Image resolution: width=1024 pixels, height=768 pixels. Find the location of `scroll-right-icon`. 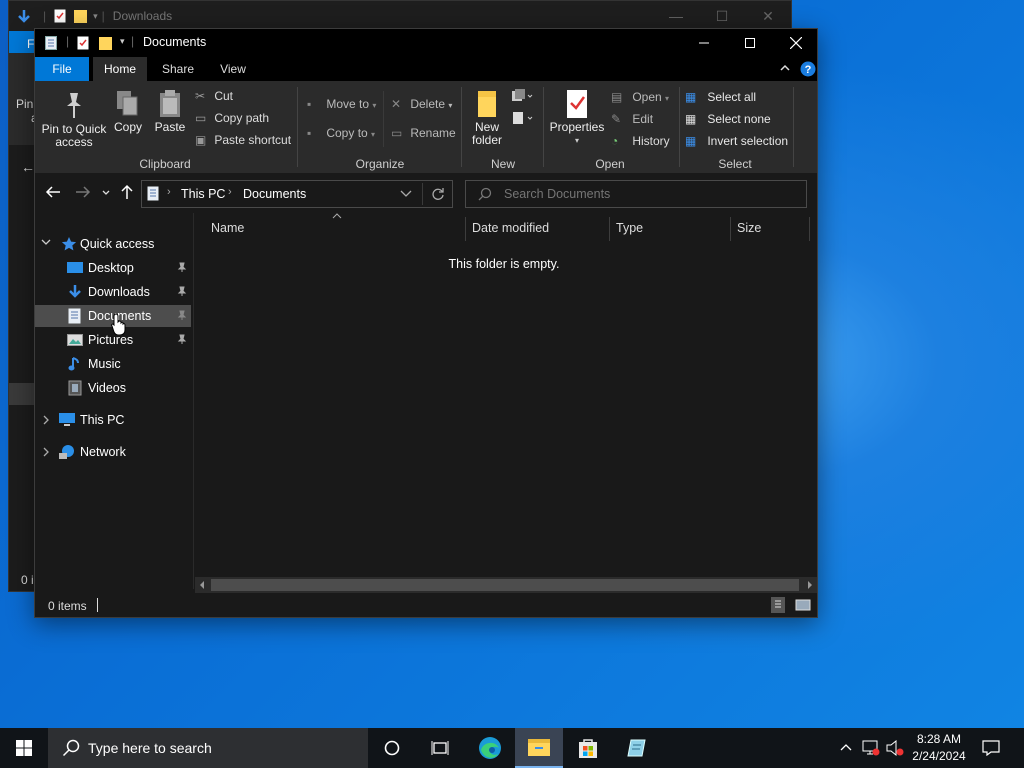

scroll-right-icon is located at coordinates (810, 585).